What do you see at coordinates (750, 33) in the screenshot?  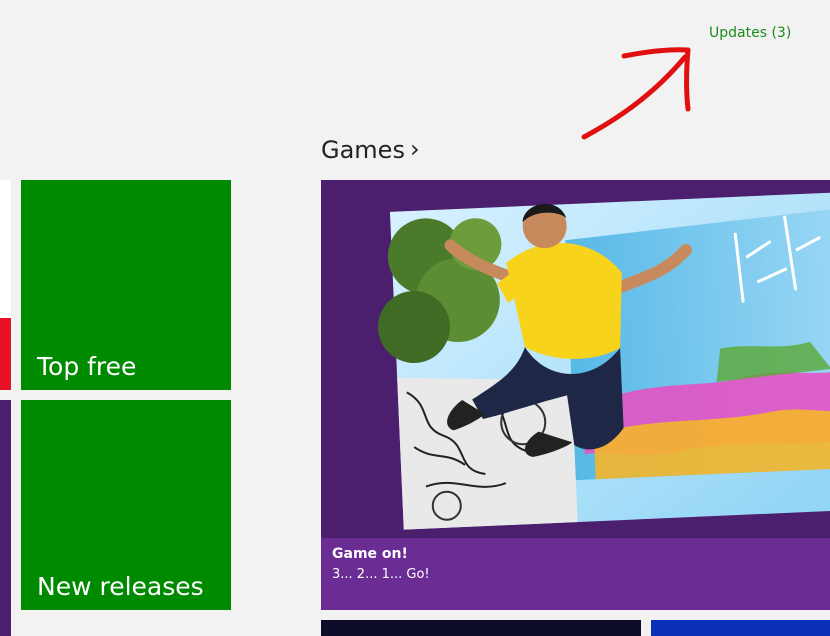 I see `updates-link: Updates (3)` at bounding box center [750, 33].